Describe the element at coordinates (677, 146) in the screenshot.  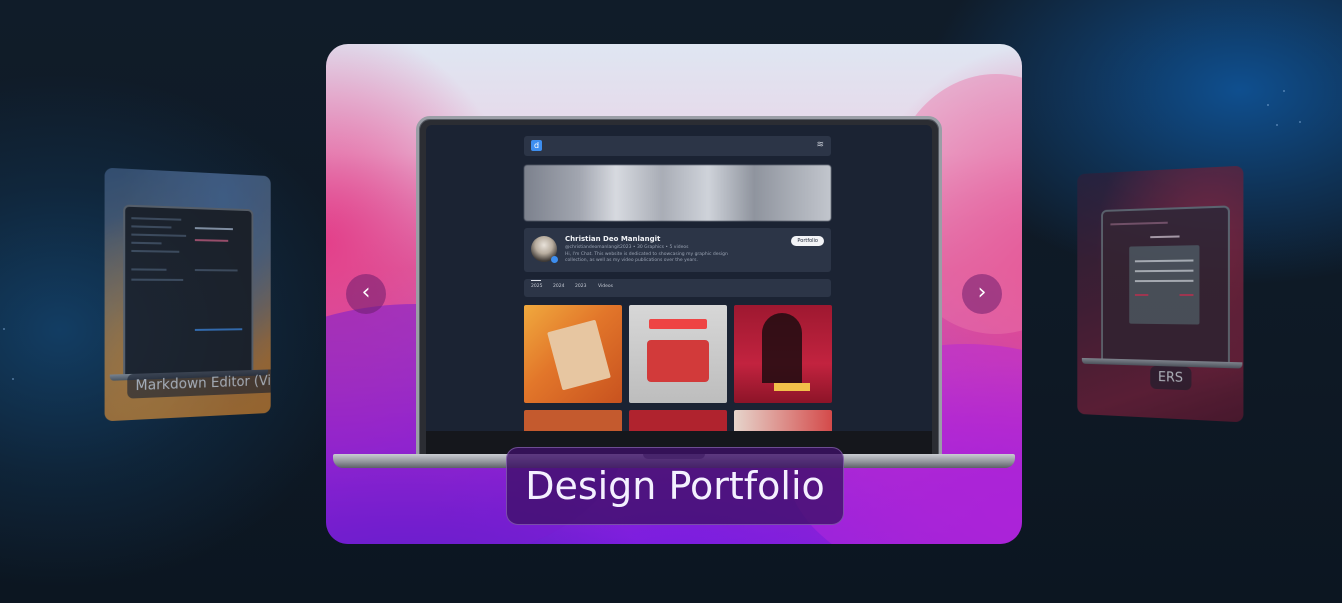
I see `site-navbar: d ≋` at that location.